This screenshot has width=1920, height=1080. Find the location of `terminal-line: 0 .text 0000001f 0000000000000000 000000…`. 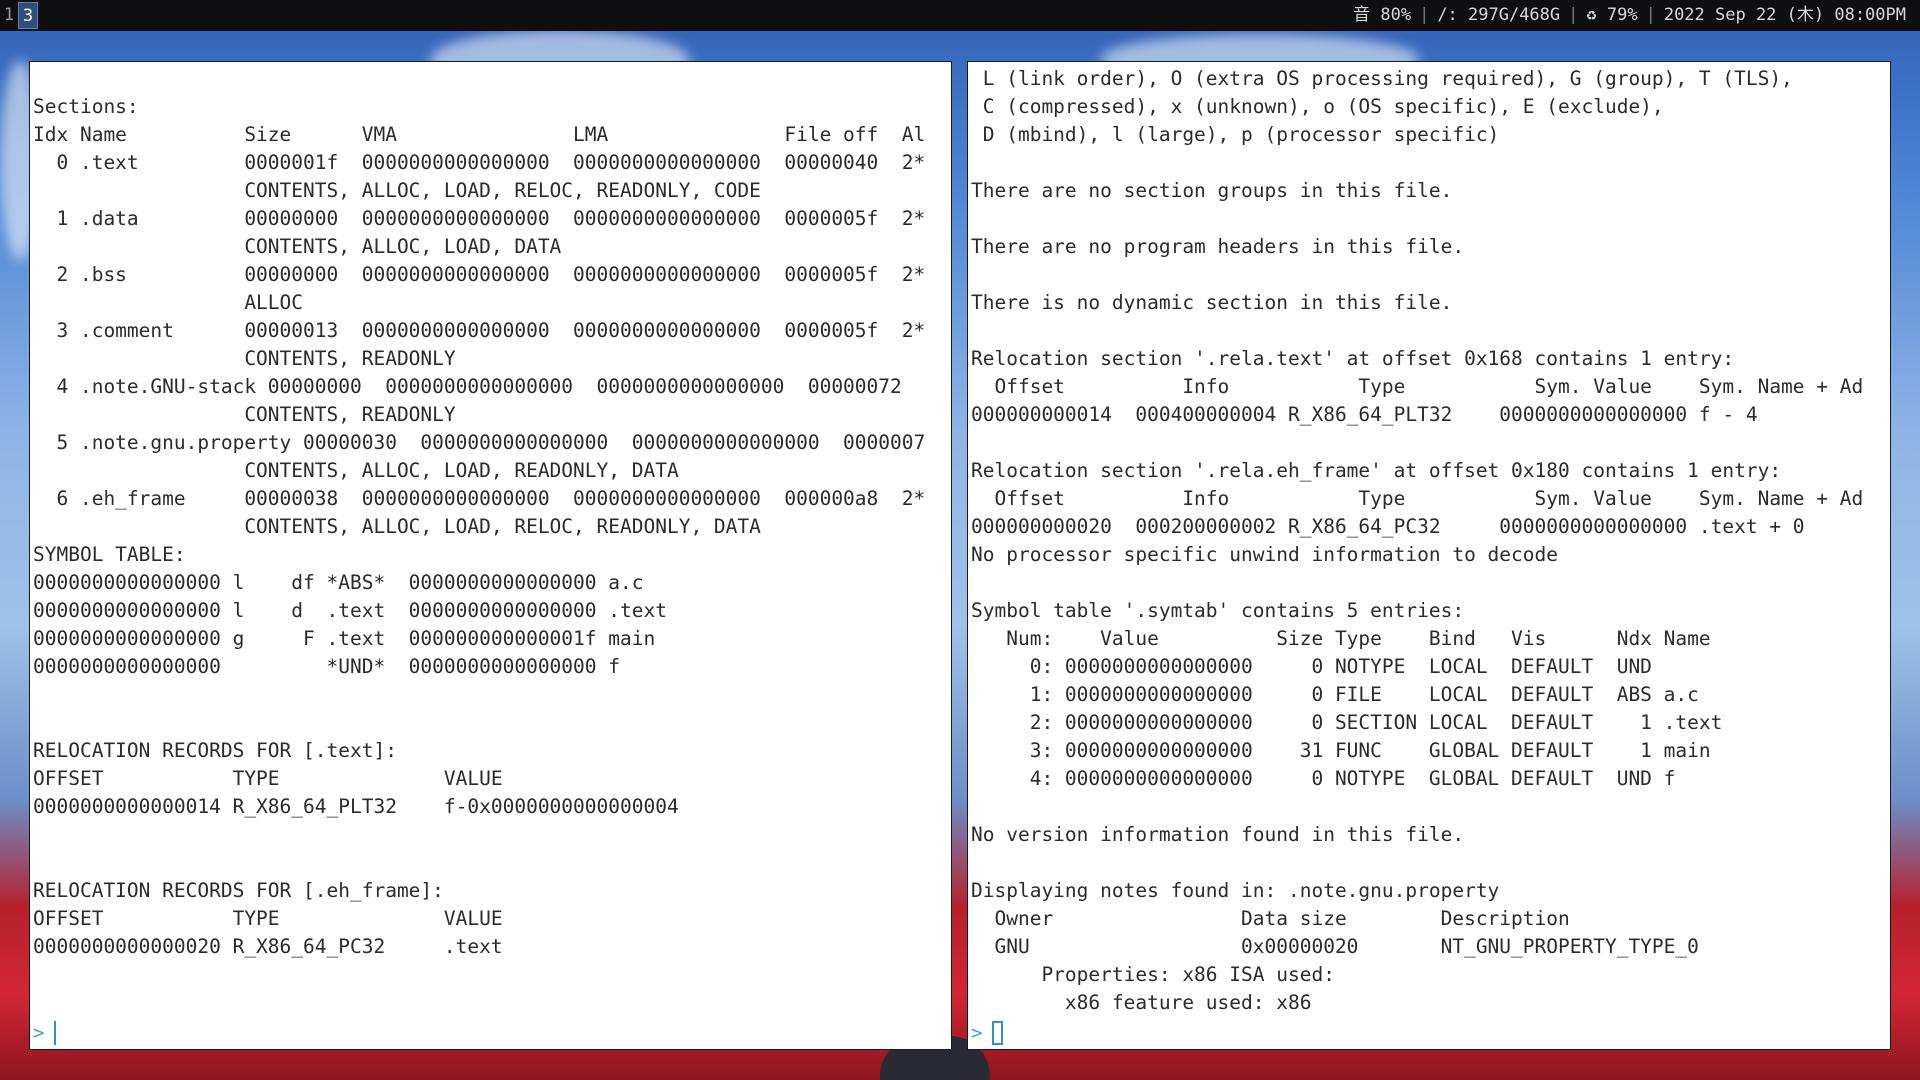

terminal-line: 0 .text 0000001f 0000000000000000 000000… is located at coordinates (479, 162).